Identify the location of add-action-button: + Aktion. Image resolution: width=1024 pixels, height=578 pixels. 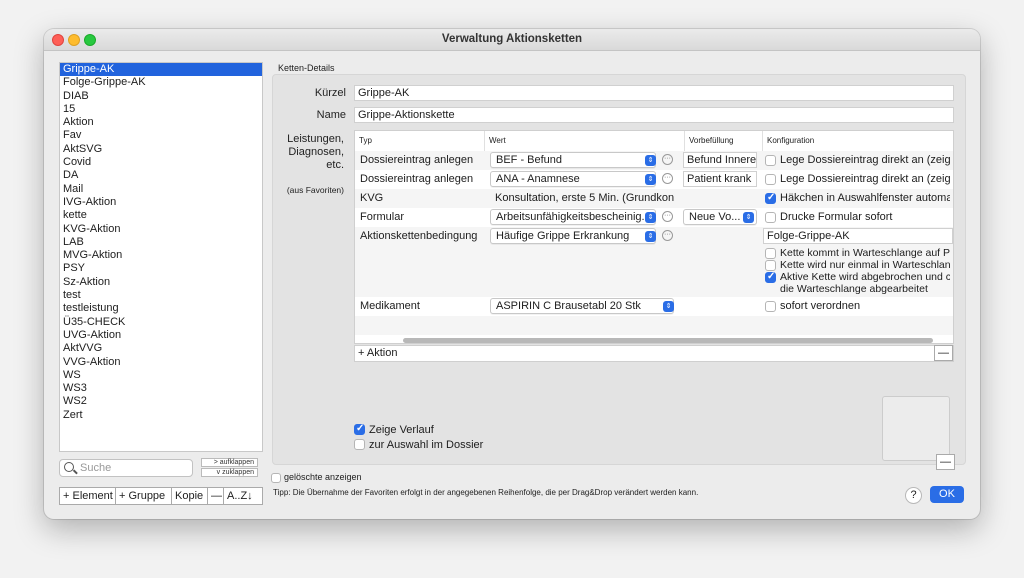
(377, 353).